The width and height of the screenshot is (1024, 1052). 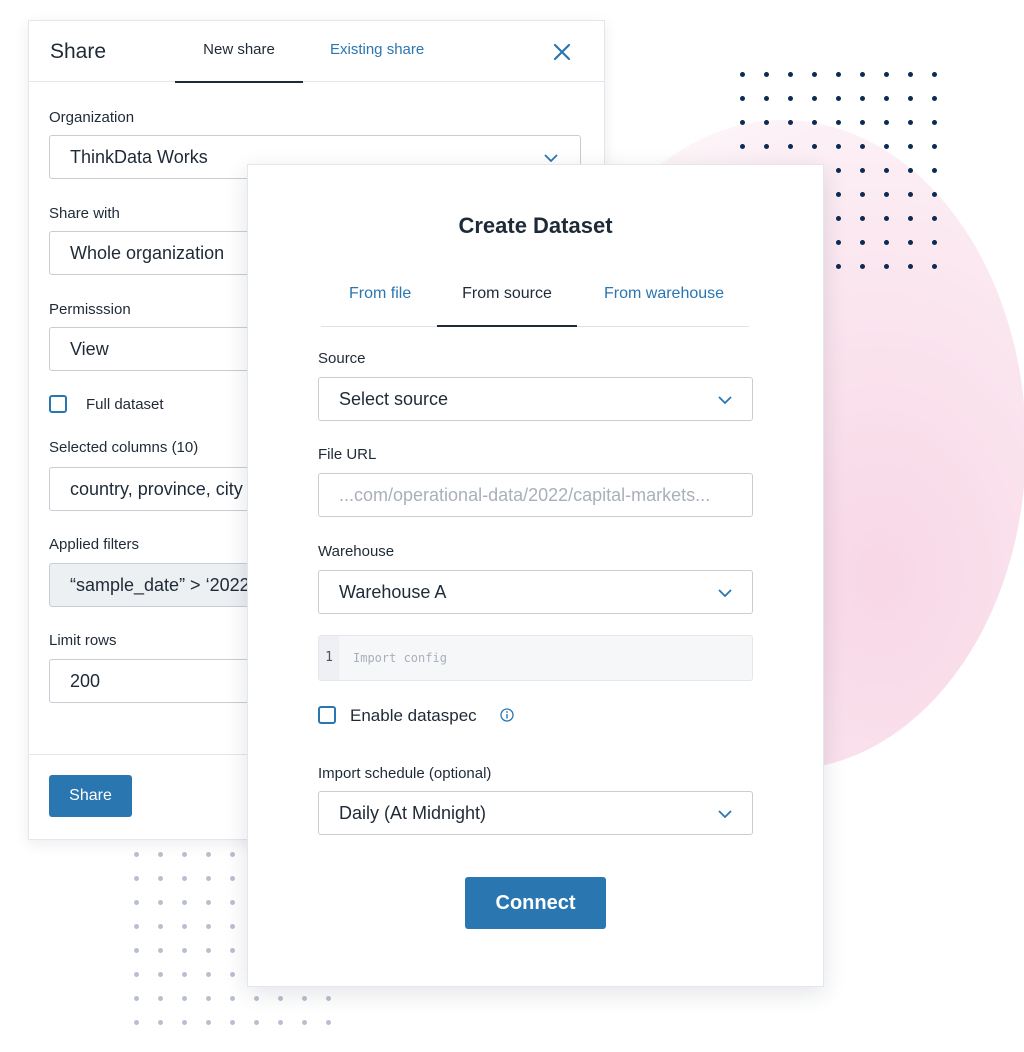 I want to click on line-number: 1, so click(x=329, y=658).